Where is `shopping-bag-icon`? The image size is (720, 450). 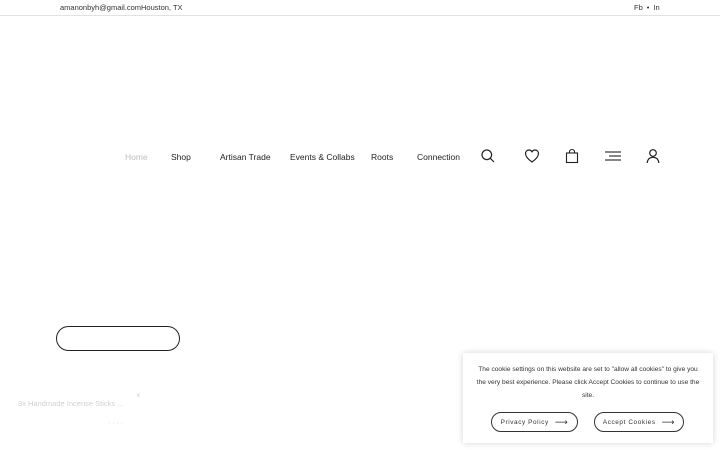 shopping-bag-icon is located at coordinates (572, 156).